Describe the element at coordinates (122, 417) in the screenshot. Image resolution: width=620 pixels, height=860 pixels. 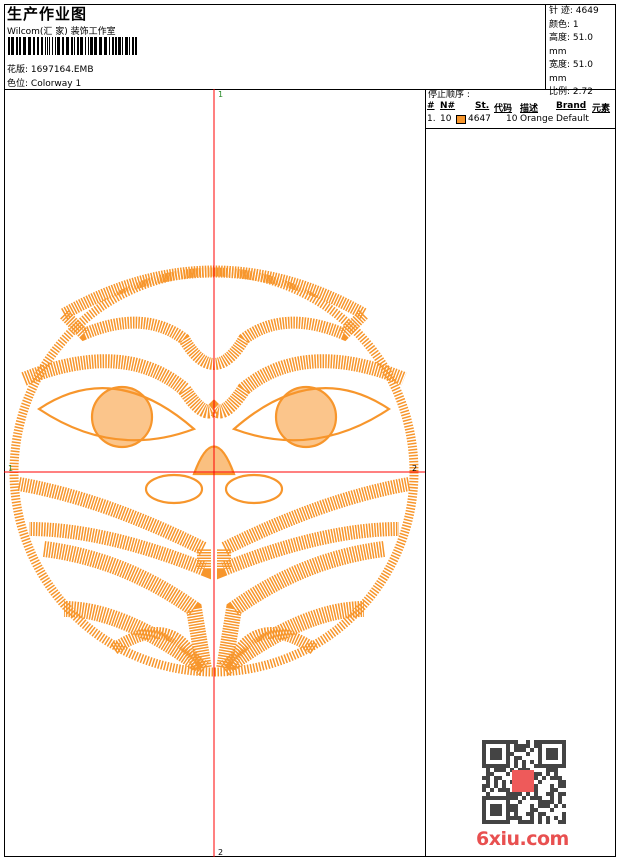
I see `left-pupil` at that location.